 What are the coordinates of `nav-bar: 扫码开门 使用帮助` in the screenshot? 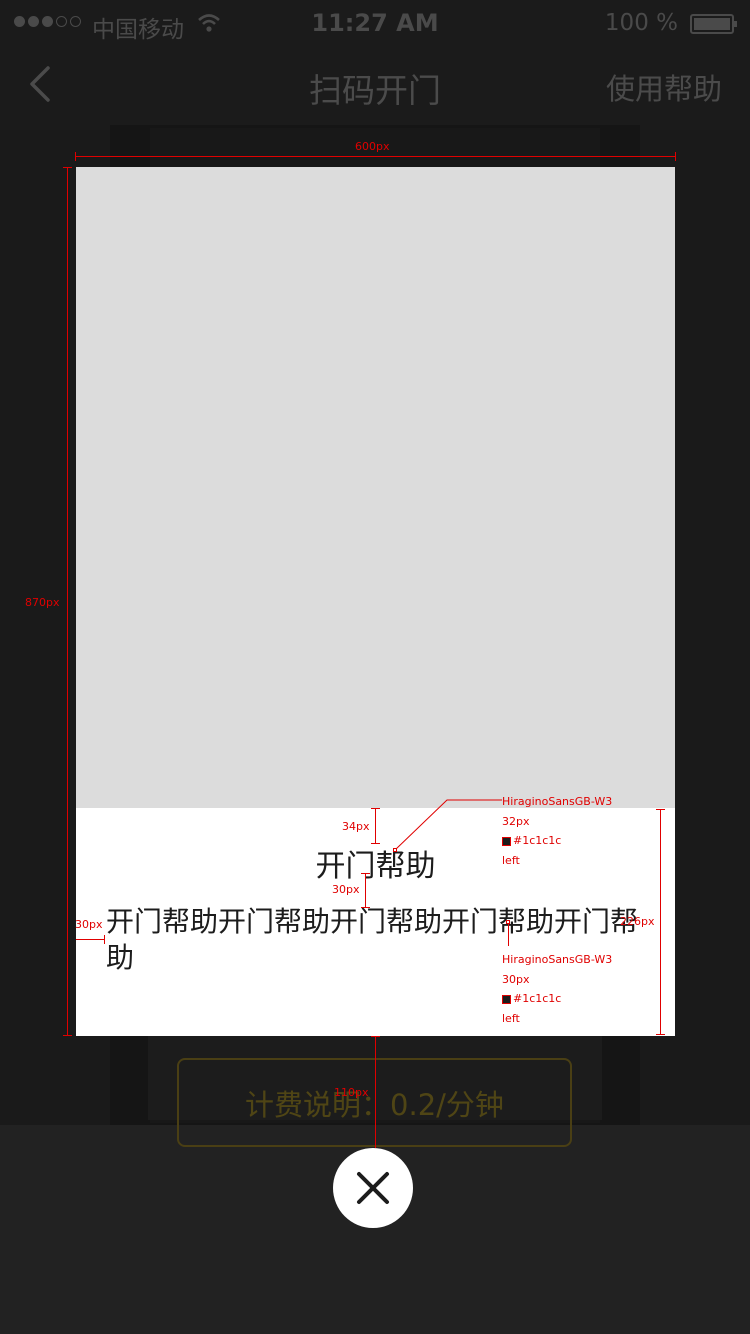 It's located at (375, 88).